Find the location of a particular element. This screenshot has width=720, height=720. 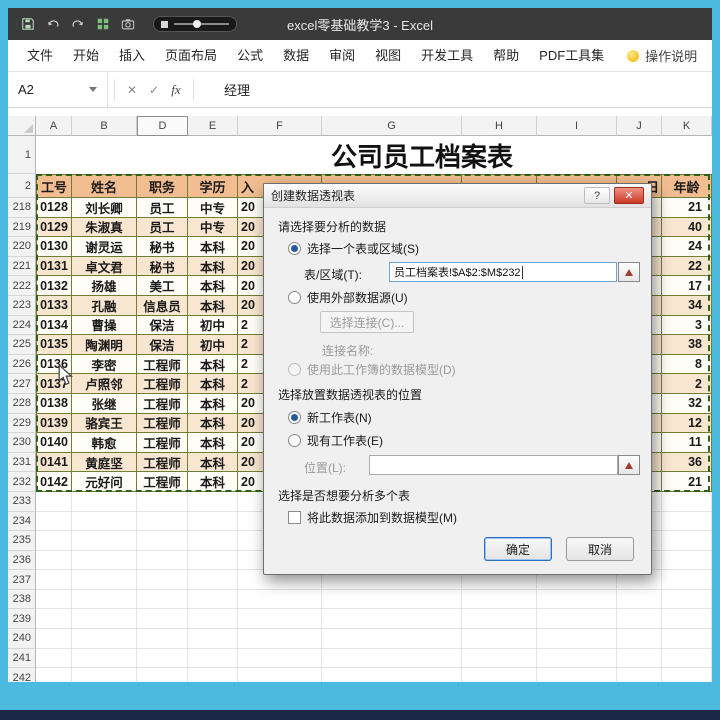

row-header: 218 is located at coordinates (22, 208).